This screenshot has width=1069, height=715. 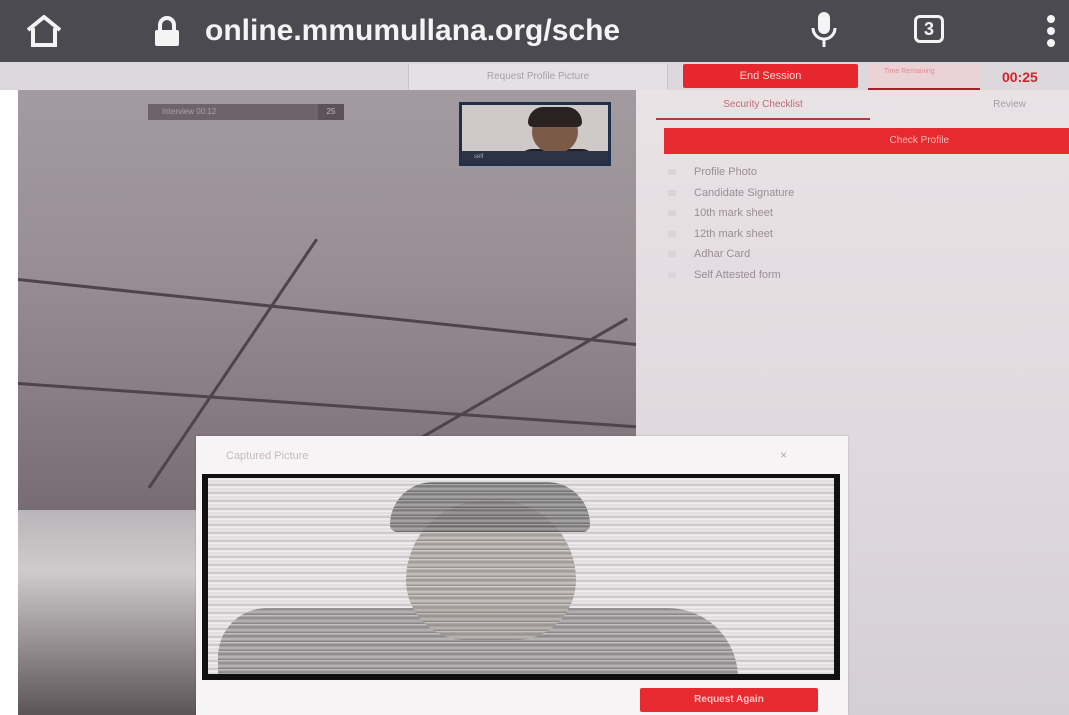 I want to click on video-count-badge: 25, so click(x=331, y=112).